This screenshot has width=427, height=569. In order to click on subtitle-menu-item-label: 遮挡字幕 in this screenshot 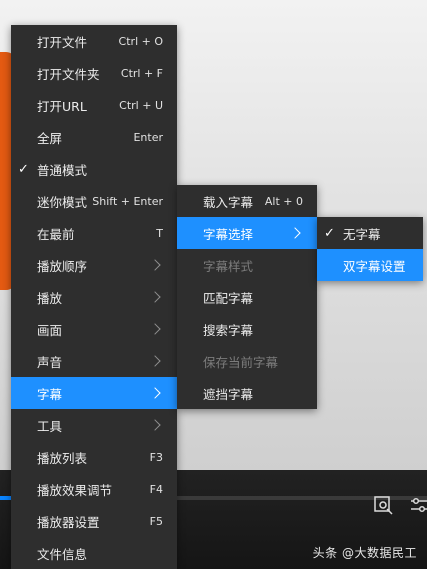, I will do `click(228, 394)`.